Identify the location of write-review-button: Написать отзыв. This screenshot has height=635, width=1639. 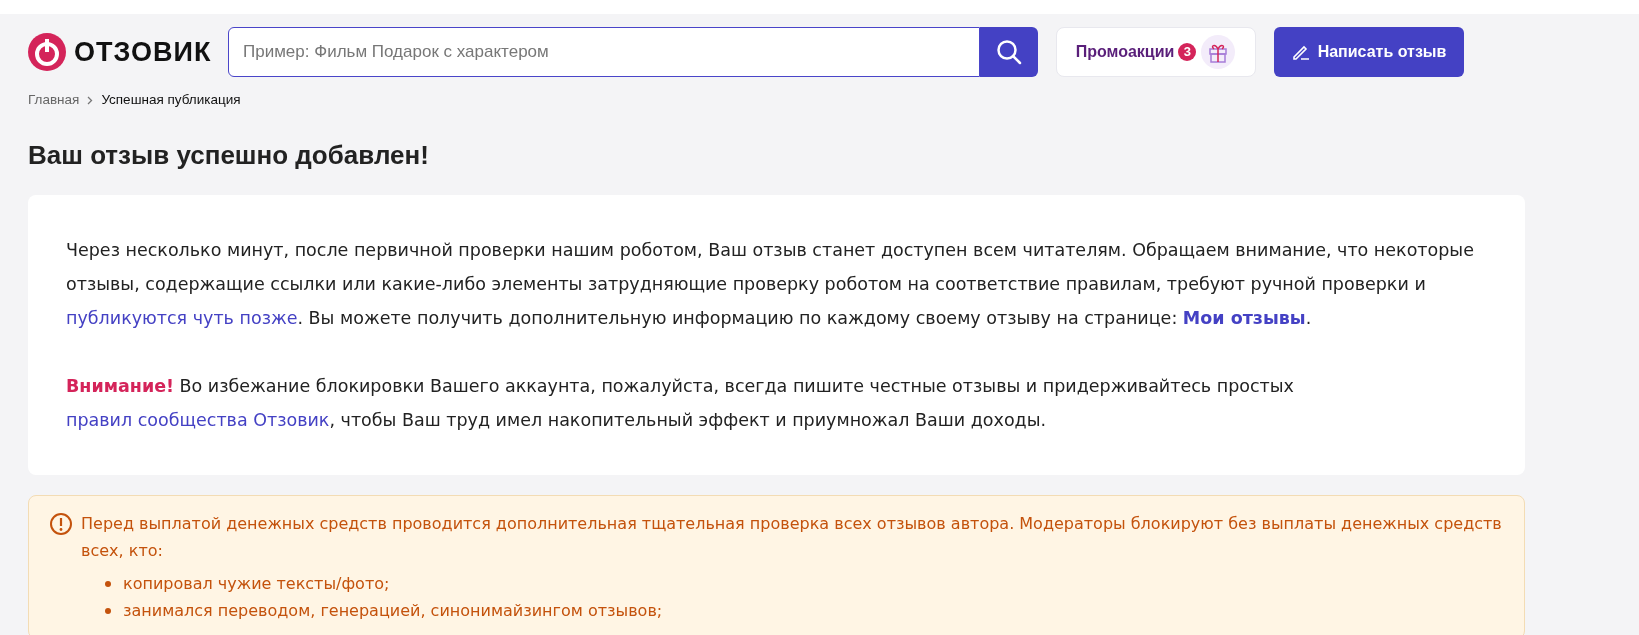
(1369, 52).